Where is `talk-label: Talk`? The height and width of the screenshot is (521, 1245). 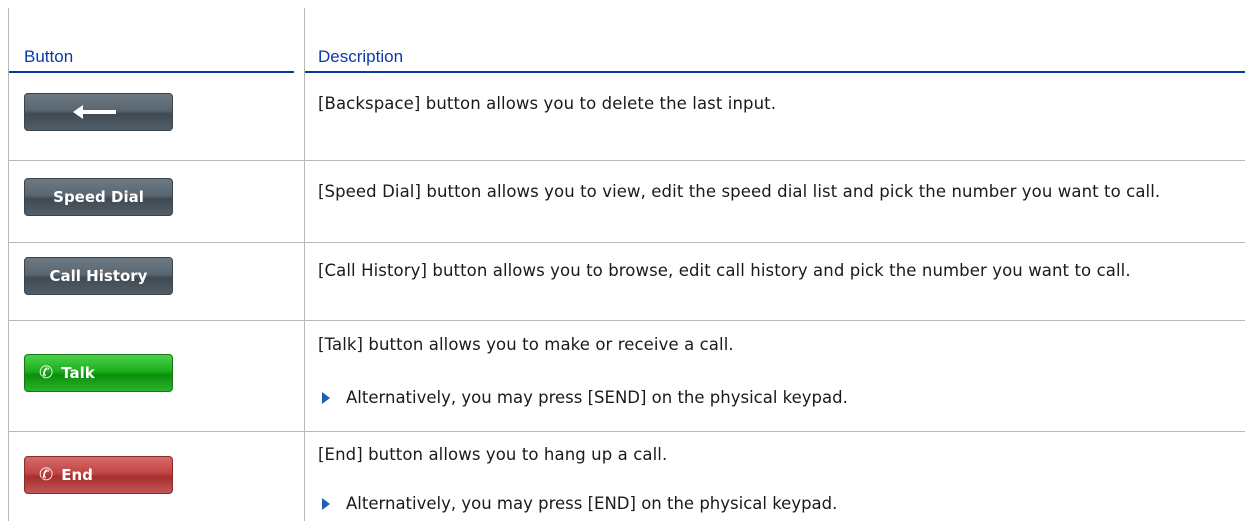 talk-label: Talk is located at coordinates (78, 373).